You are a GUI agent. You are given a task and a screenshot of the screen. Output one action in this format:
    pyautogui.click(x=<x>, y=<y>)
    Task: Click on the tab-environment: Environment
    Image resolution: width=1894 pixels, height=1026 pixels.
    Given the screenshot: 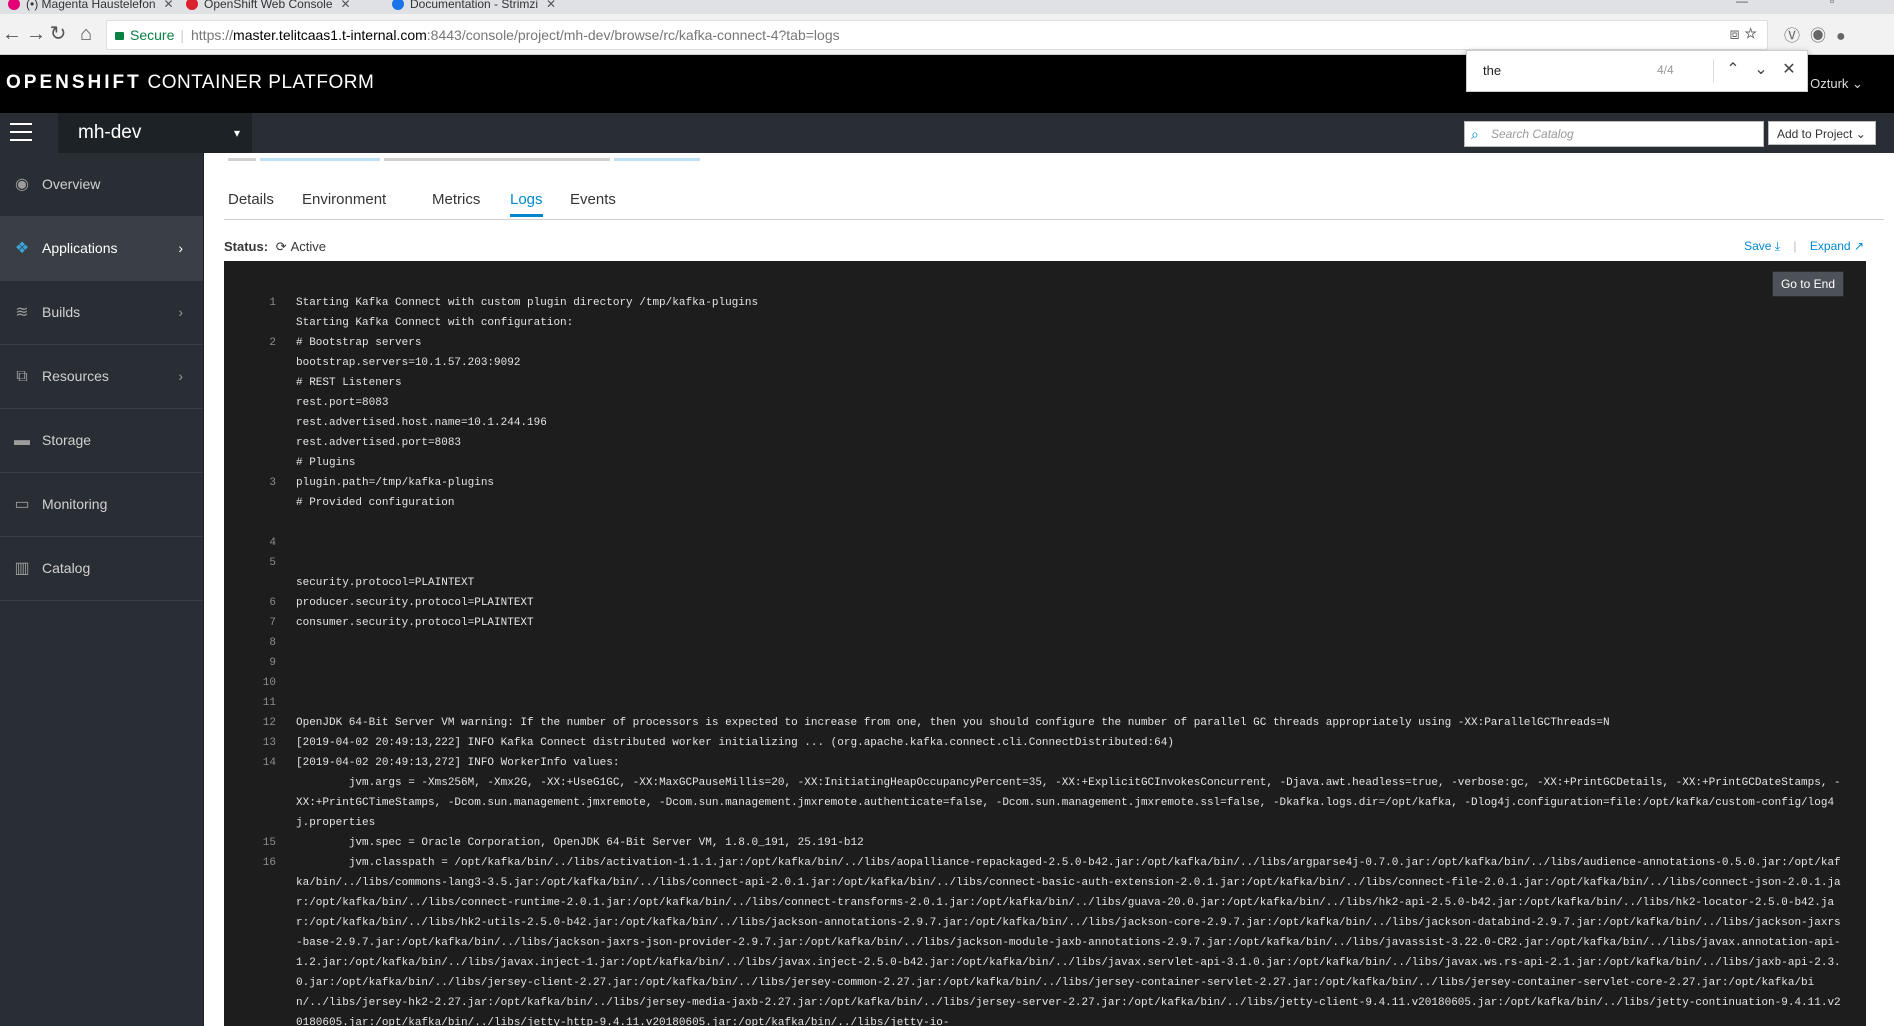 What is the action you would take?
    pyautogui.click(x=344, y=199)
    